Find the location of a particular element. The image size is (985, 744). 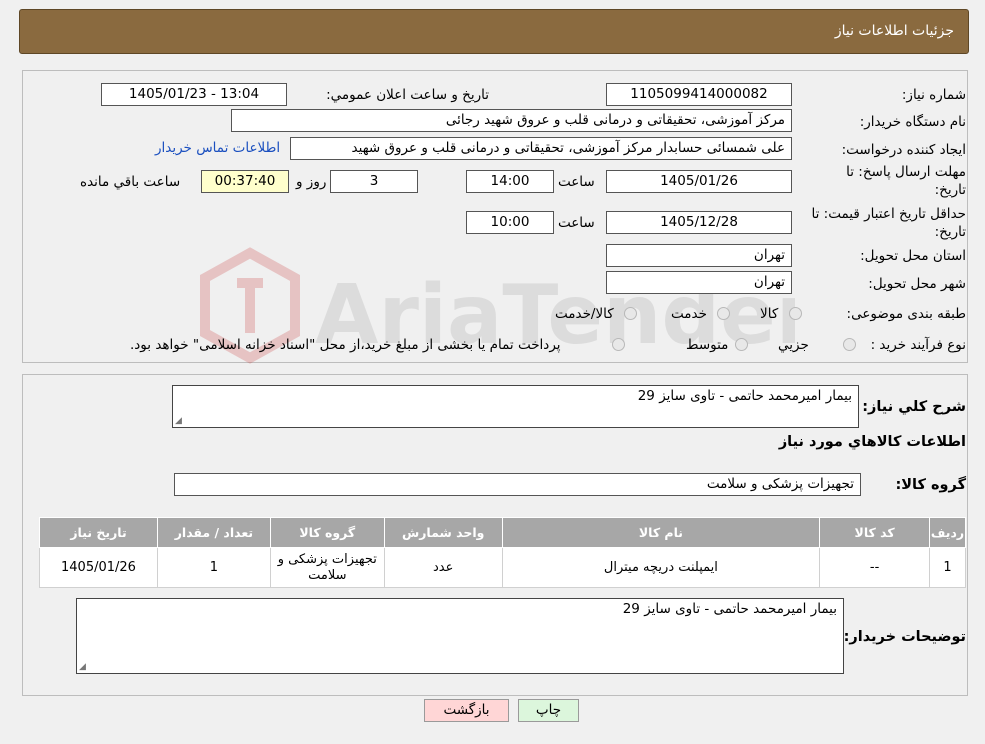

category-radio-goods-service is located at coordinates (630, 313).